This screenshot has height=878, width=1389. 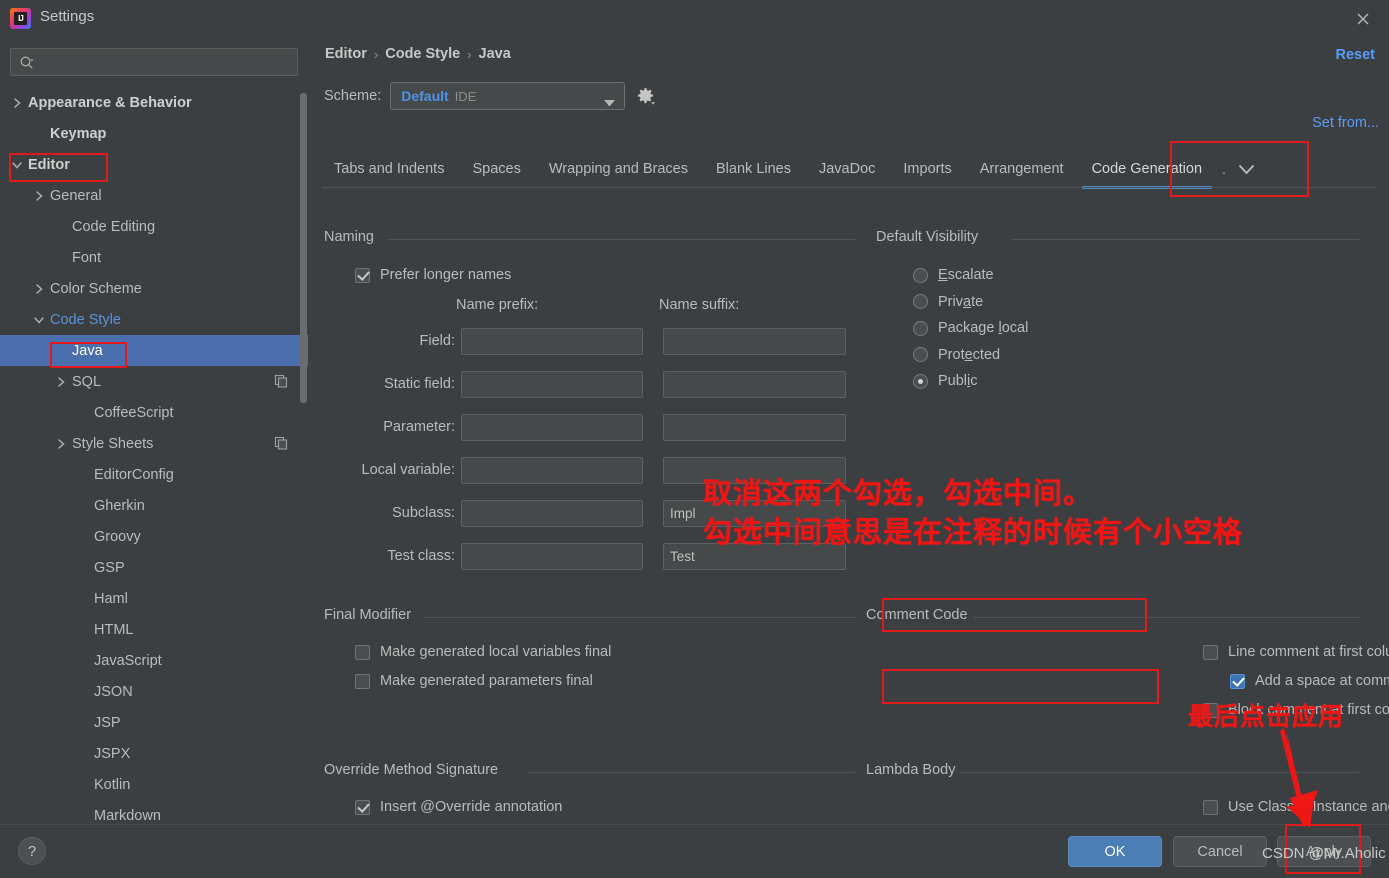 What do you see at coordinates (154, 660) in the screenshot?
I see `sidebar-item-javascript: JavaScript` at bounding box center [154, 660].